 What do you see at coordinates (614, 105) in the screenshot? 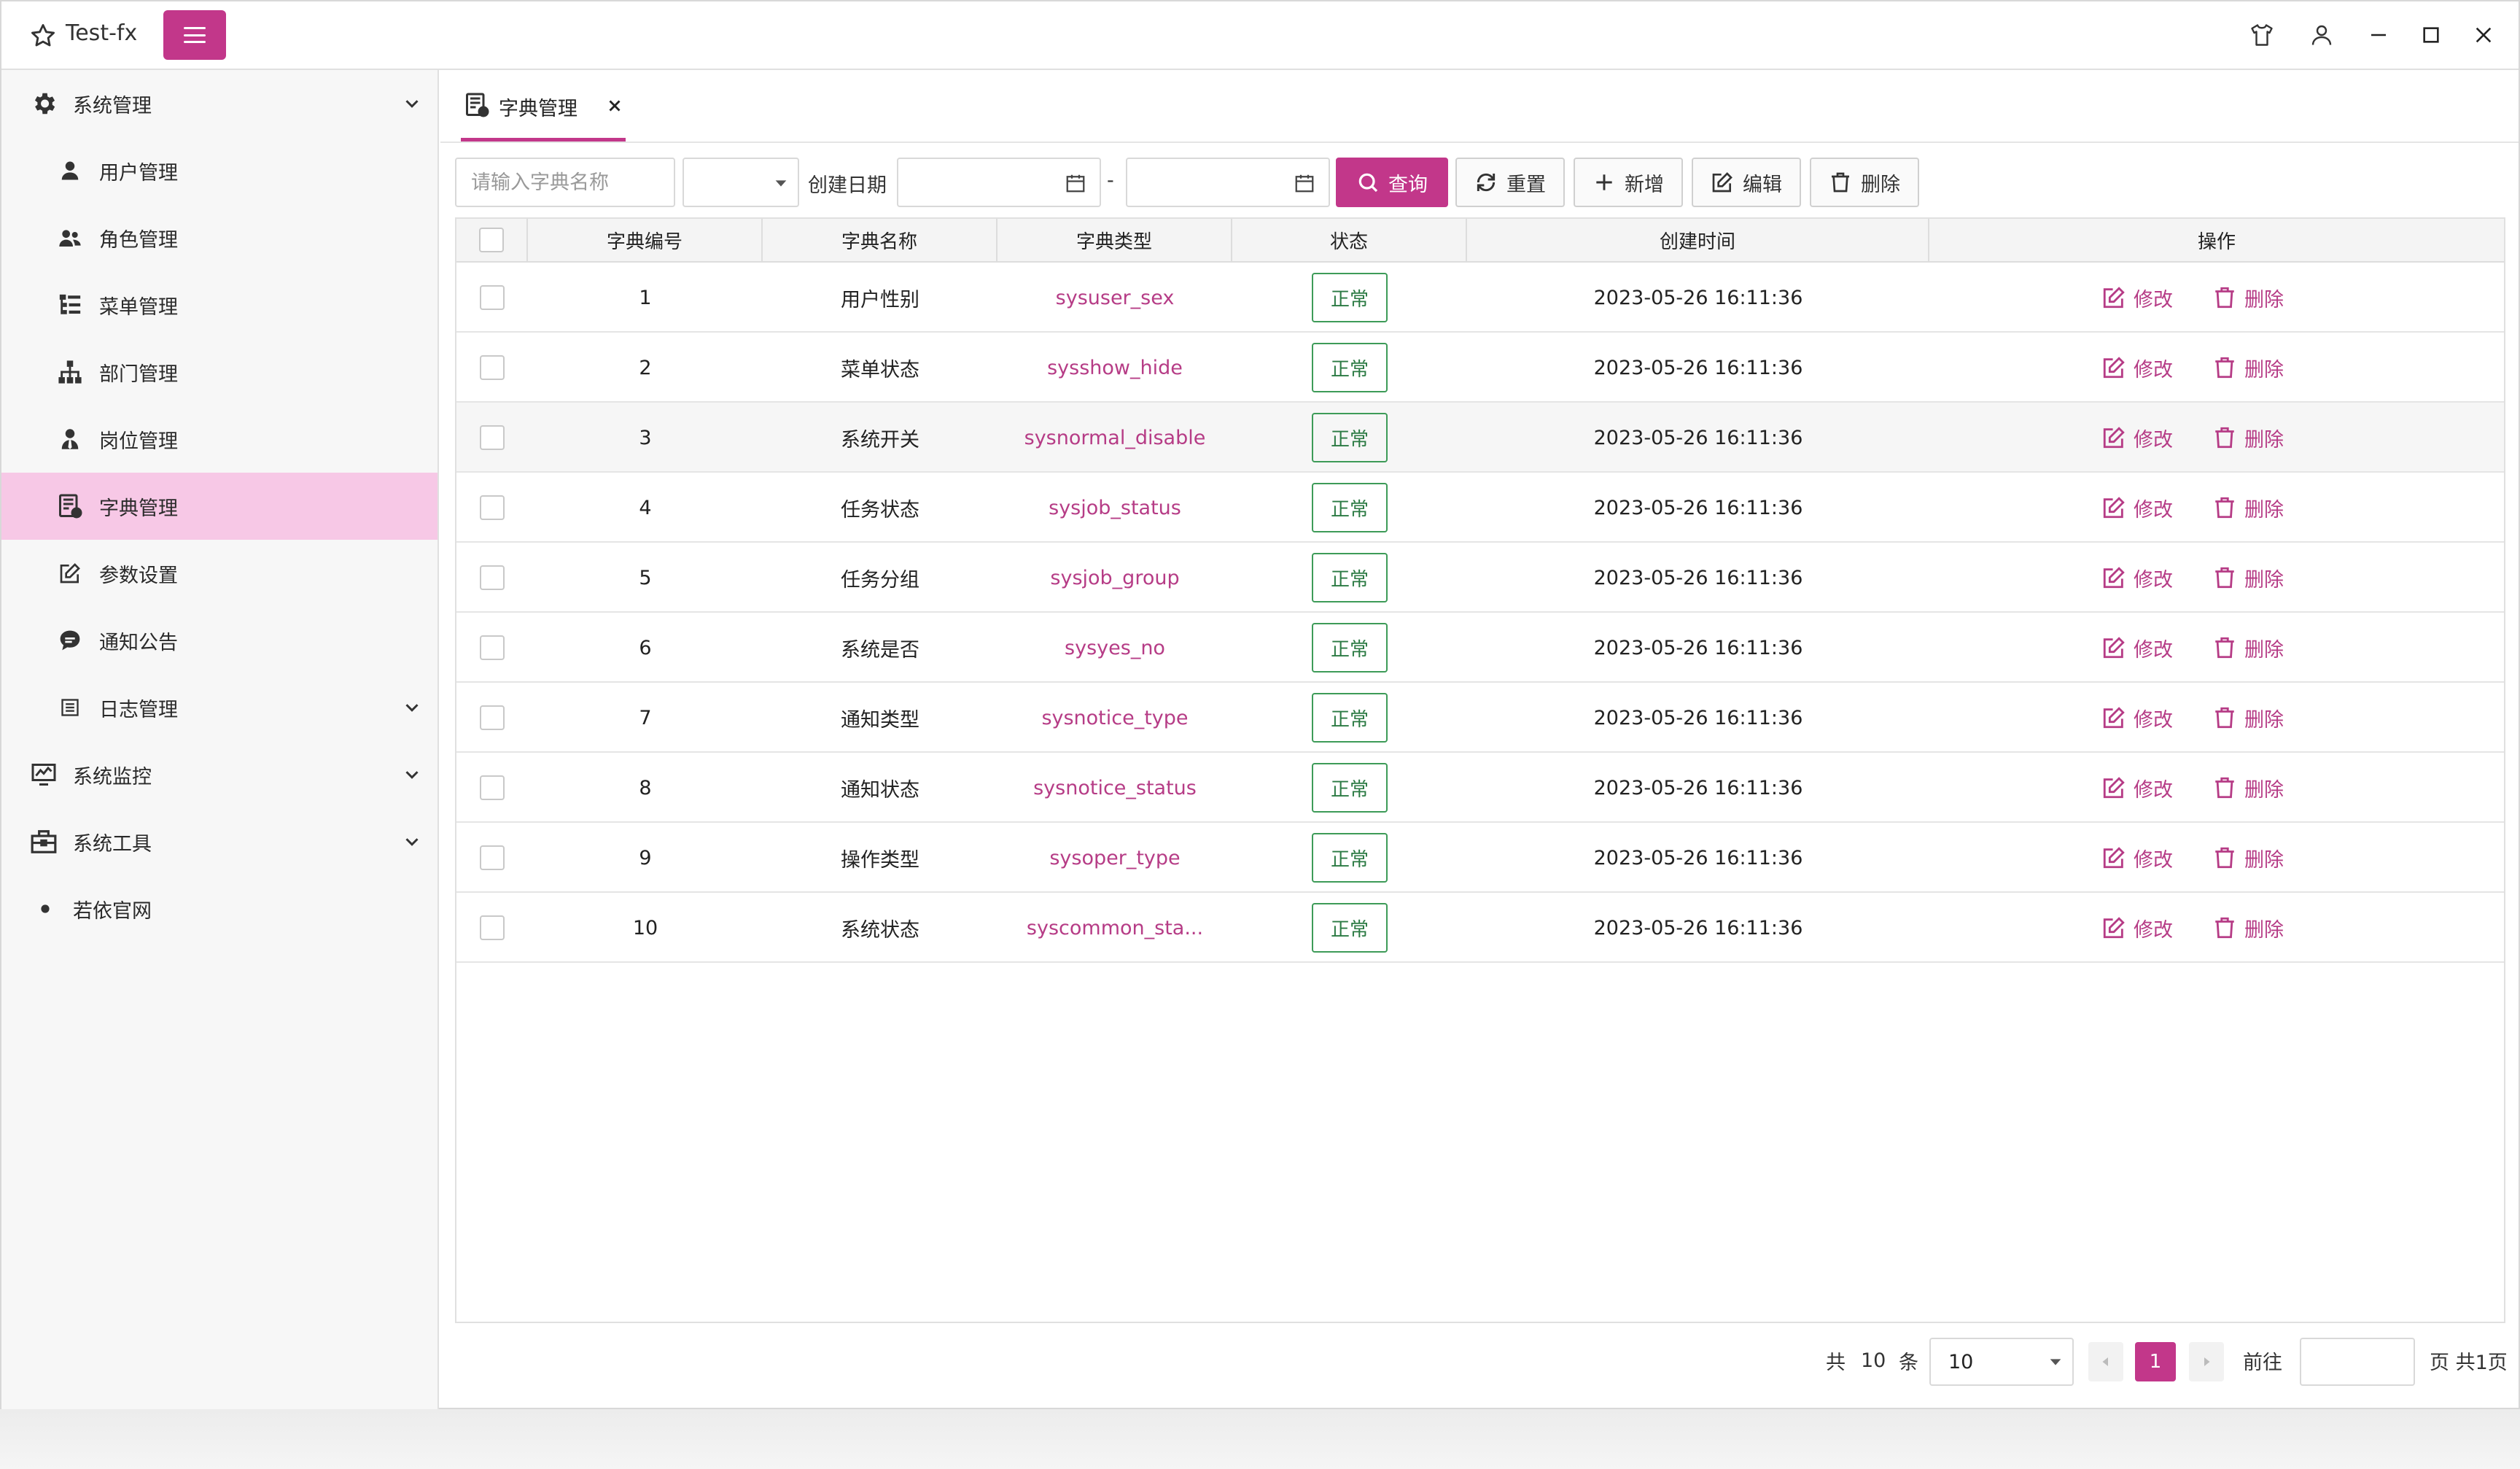
I see `close-icon` at bounding box center [614, 105].